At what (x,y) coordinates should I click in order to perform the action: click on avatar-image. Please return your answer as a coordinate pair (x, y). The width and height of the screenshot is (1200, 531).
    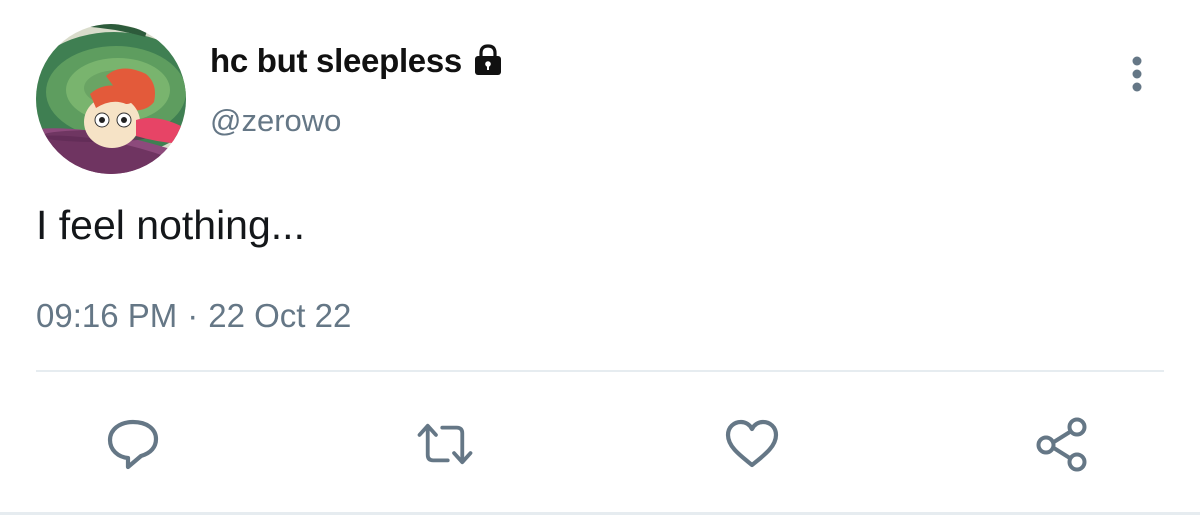
    Looking at the image, I should click on (111, 99).